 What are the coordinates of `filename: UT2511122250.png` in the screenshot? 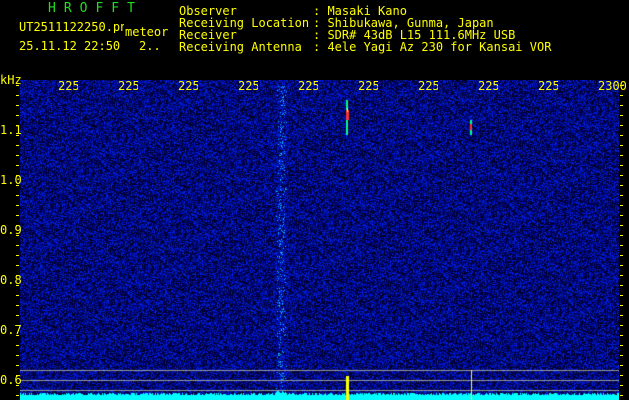 It's located at (71, 27).